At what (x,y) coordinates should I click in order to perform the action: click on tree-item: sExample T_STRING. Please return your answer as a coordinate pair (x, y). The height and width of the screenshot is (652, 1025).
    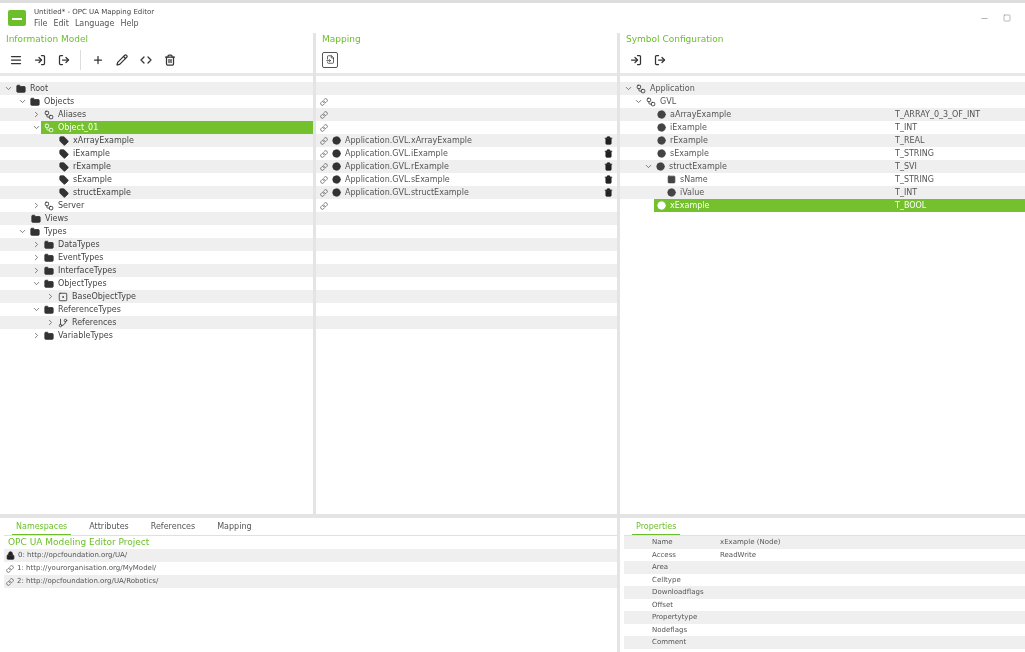
    Looking at the image, I should click on (839, 153).